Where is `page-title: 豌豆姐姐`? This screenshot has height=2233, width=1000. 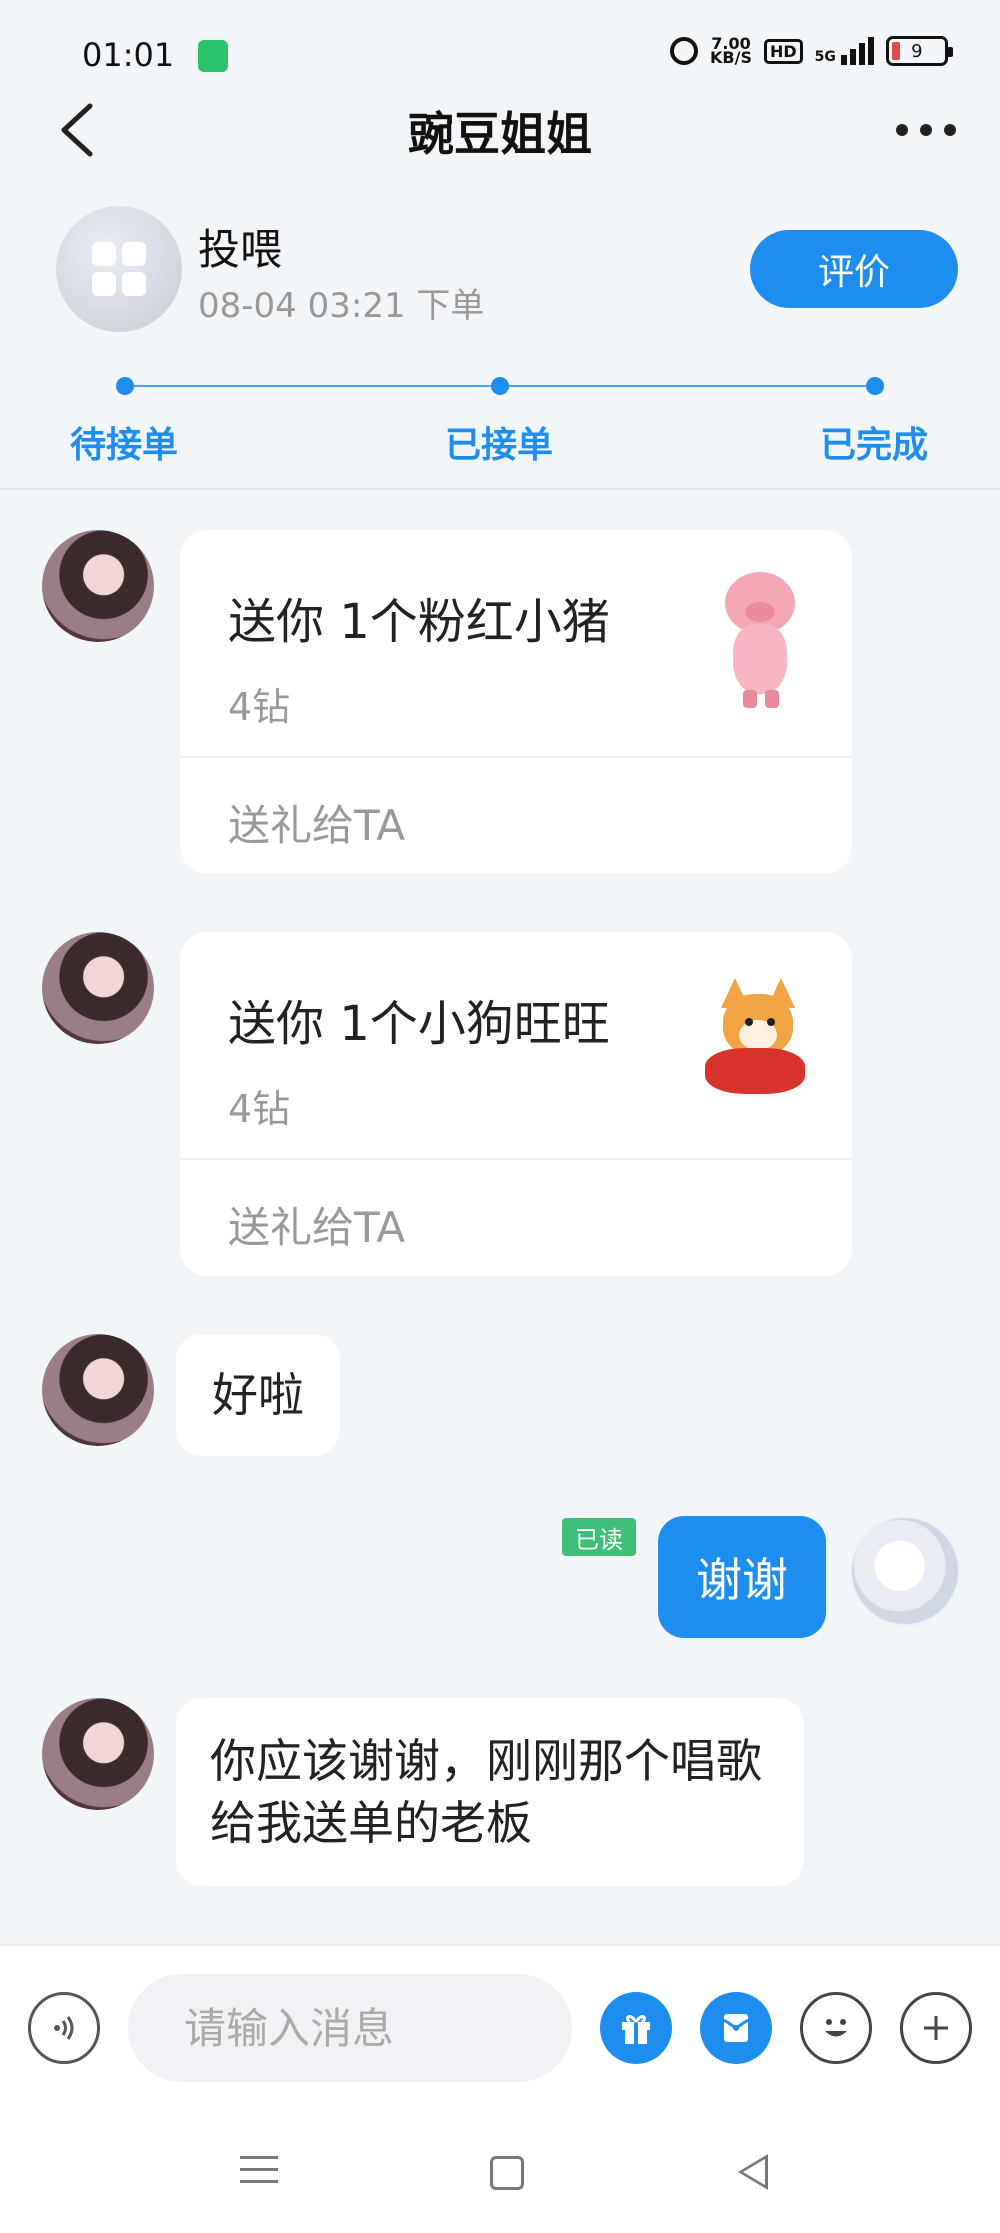
page-title: 豌豆姐姐 is located at coordinates (500, 134).